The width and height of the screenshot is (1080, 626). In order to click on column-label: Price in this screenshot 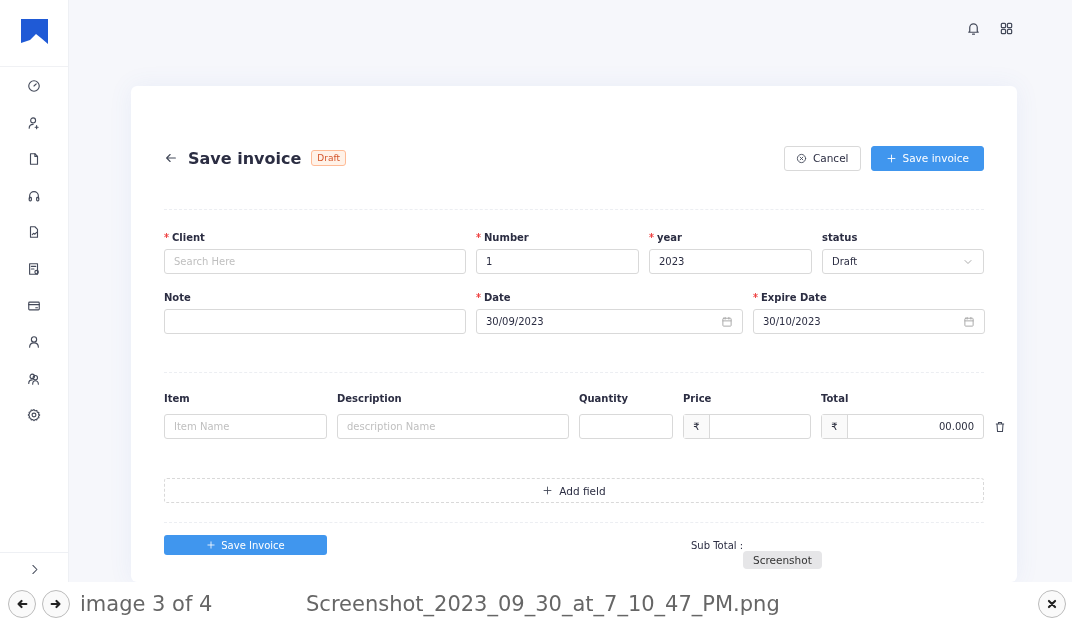, I will do `click(697, 398)`.